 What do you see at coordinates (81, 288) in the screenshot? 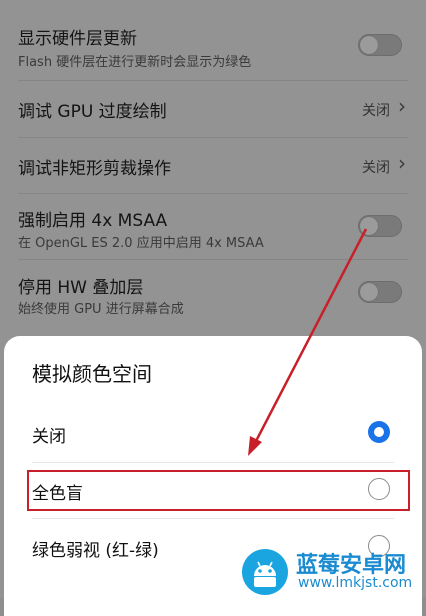
I see `setting-title: 停用 HW 叠加层` at bounding box center [81, 288].